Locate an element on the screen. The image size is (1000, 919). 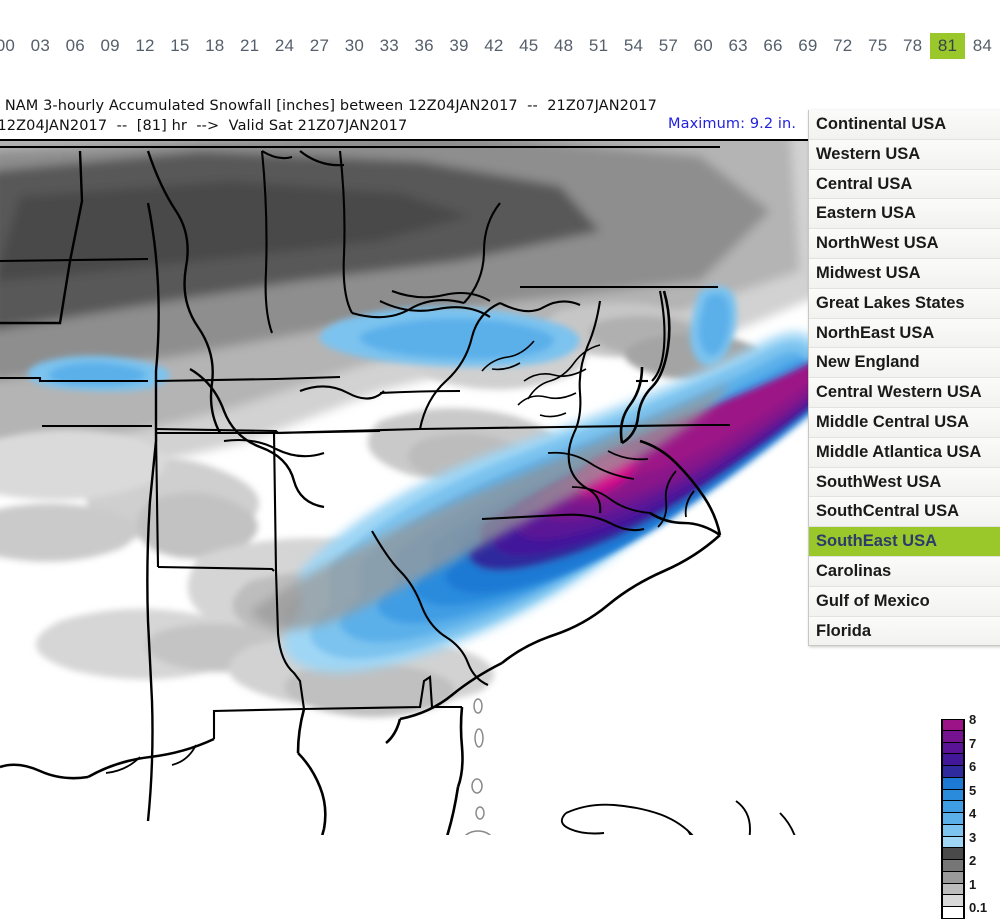
colorbar-tick-label: 5 is located at coordinates (973, 790).